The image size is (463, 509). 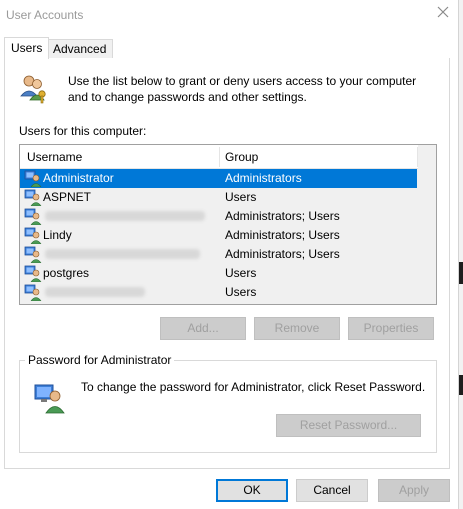 I want to click on tab-users: Users, so click(x=27, y=48).